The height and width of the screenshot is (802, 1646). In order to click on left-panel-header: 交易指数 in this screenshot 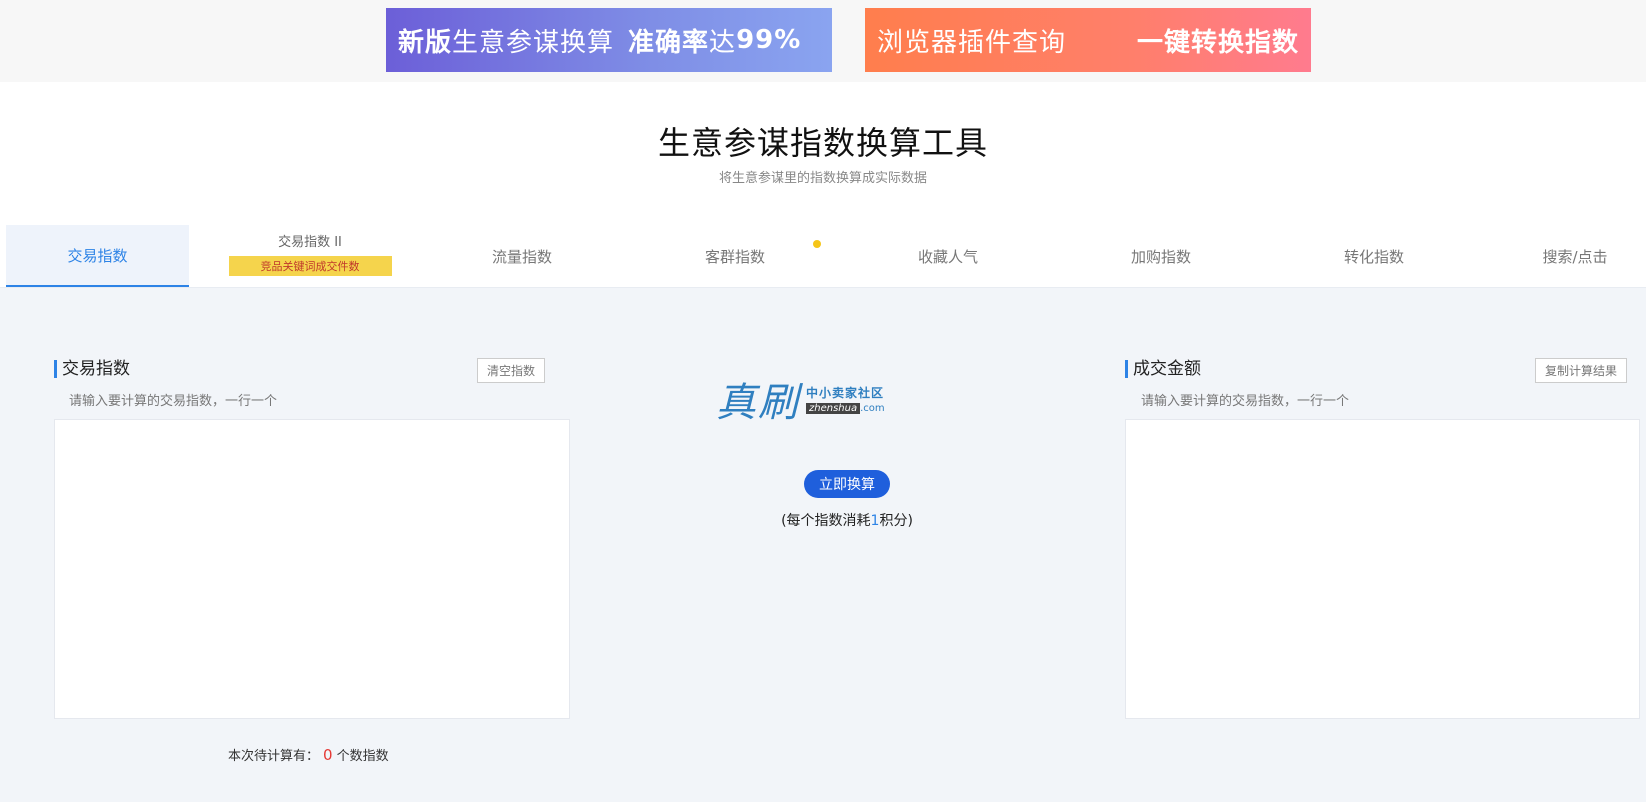, I will do `click(92, 369)`.